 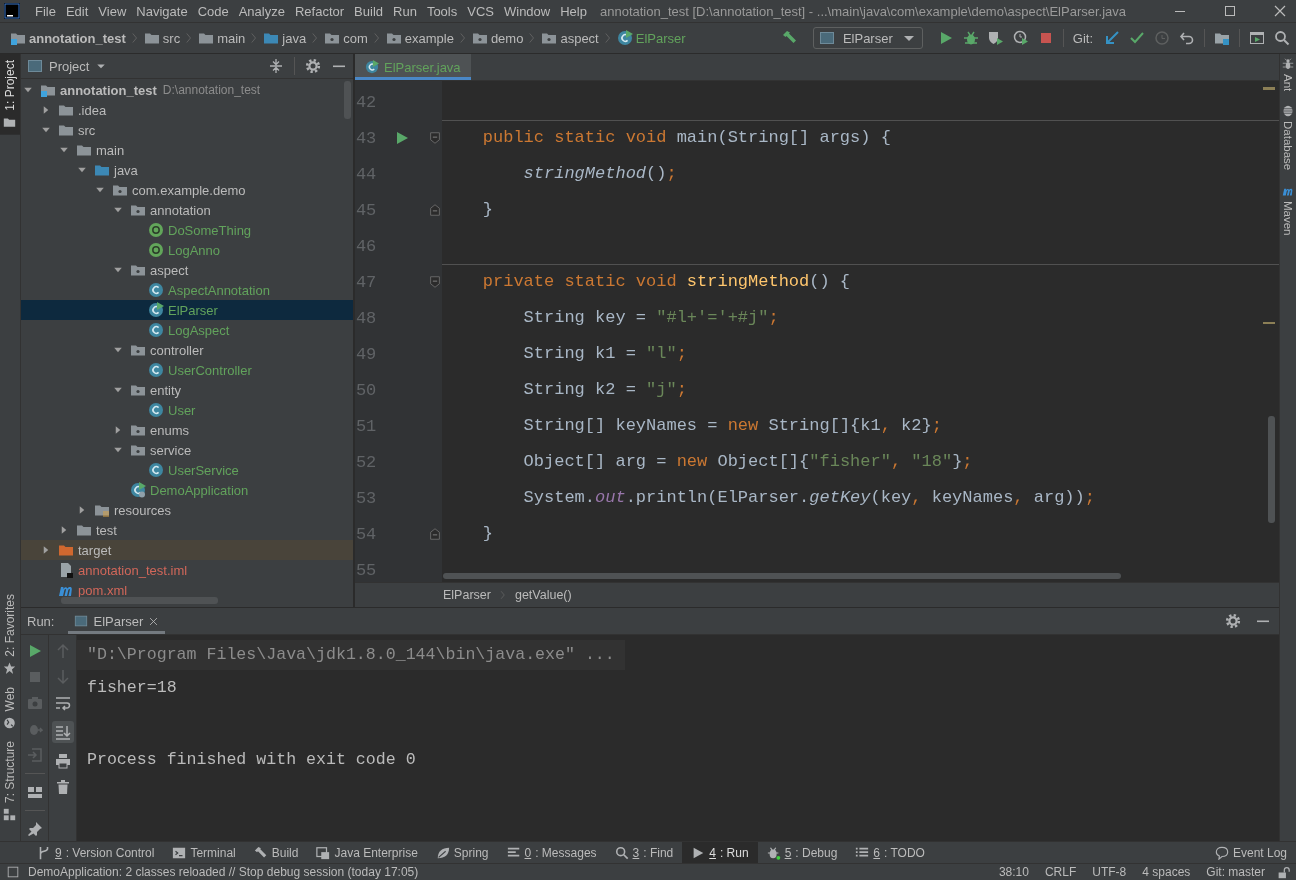 I want to click on tool-window-tab: 2: Favorites, so click(x=10, y=634).